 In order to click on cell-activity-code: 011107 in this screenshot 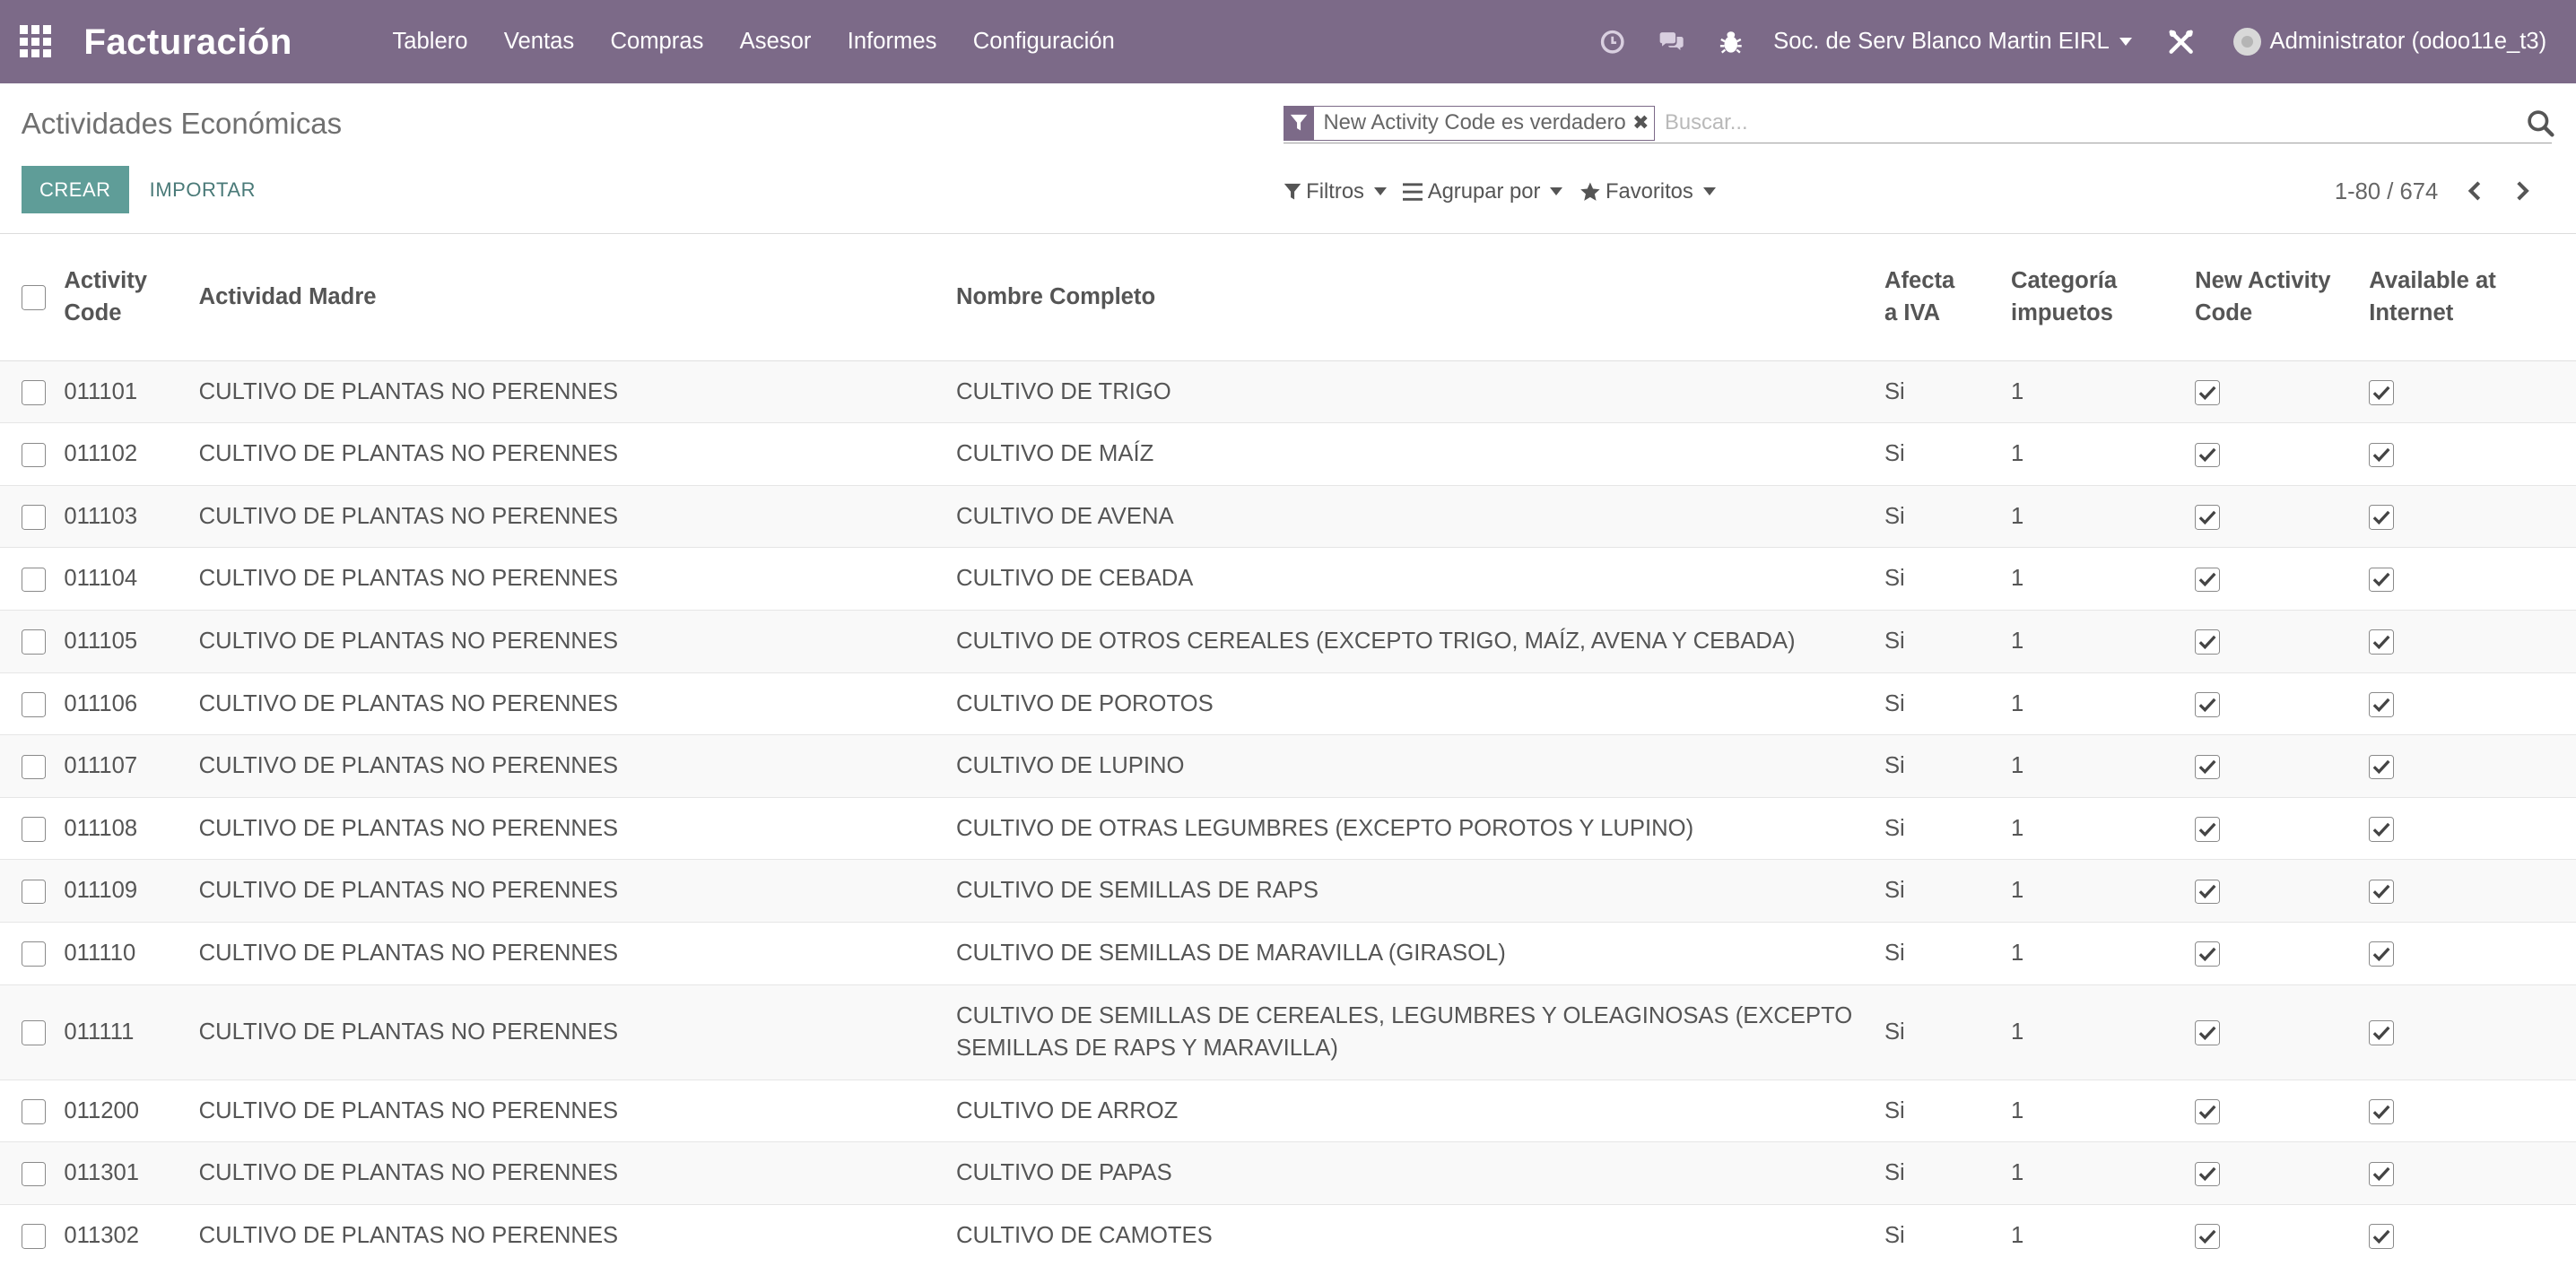, I will do `click(101, 766)`.